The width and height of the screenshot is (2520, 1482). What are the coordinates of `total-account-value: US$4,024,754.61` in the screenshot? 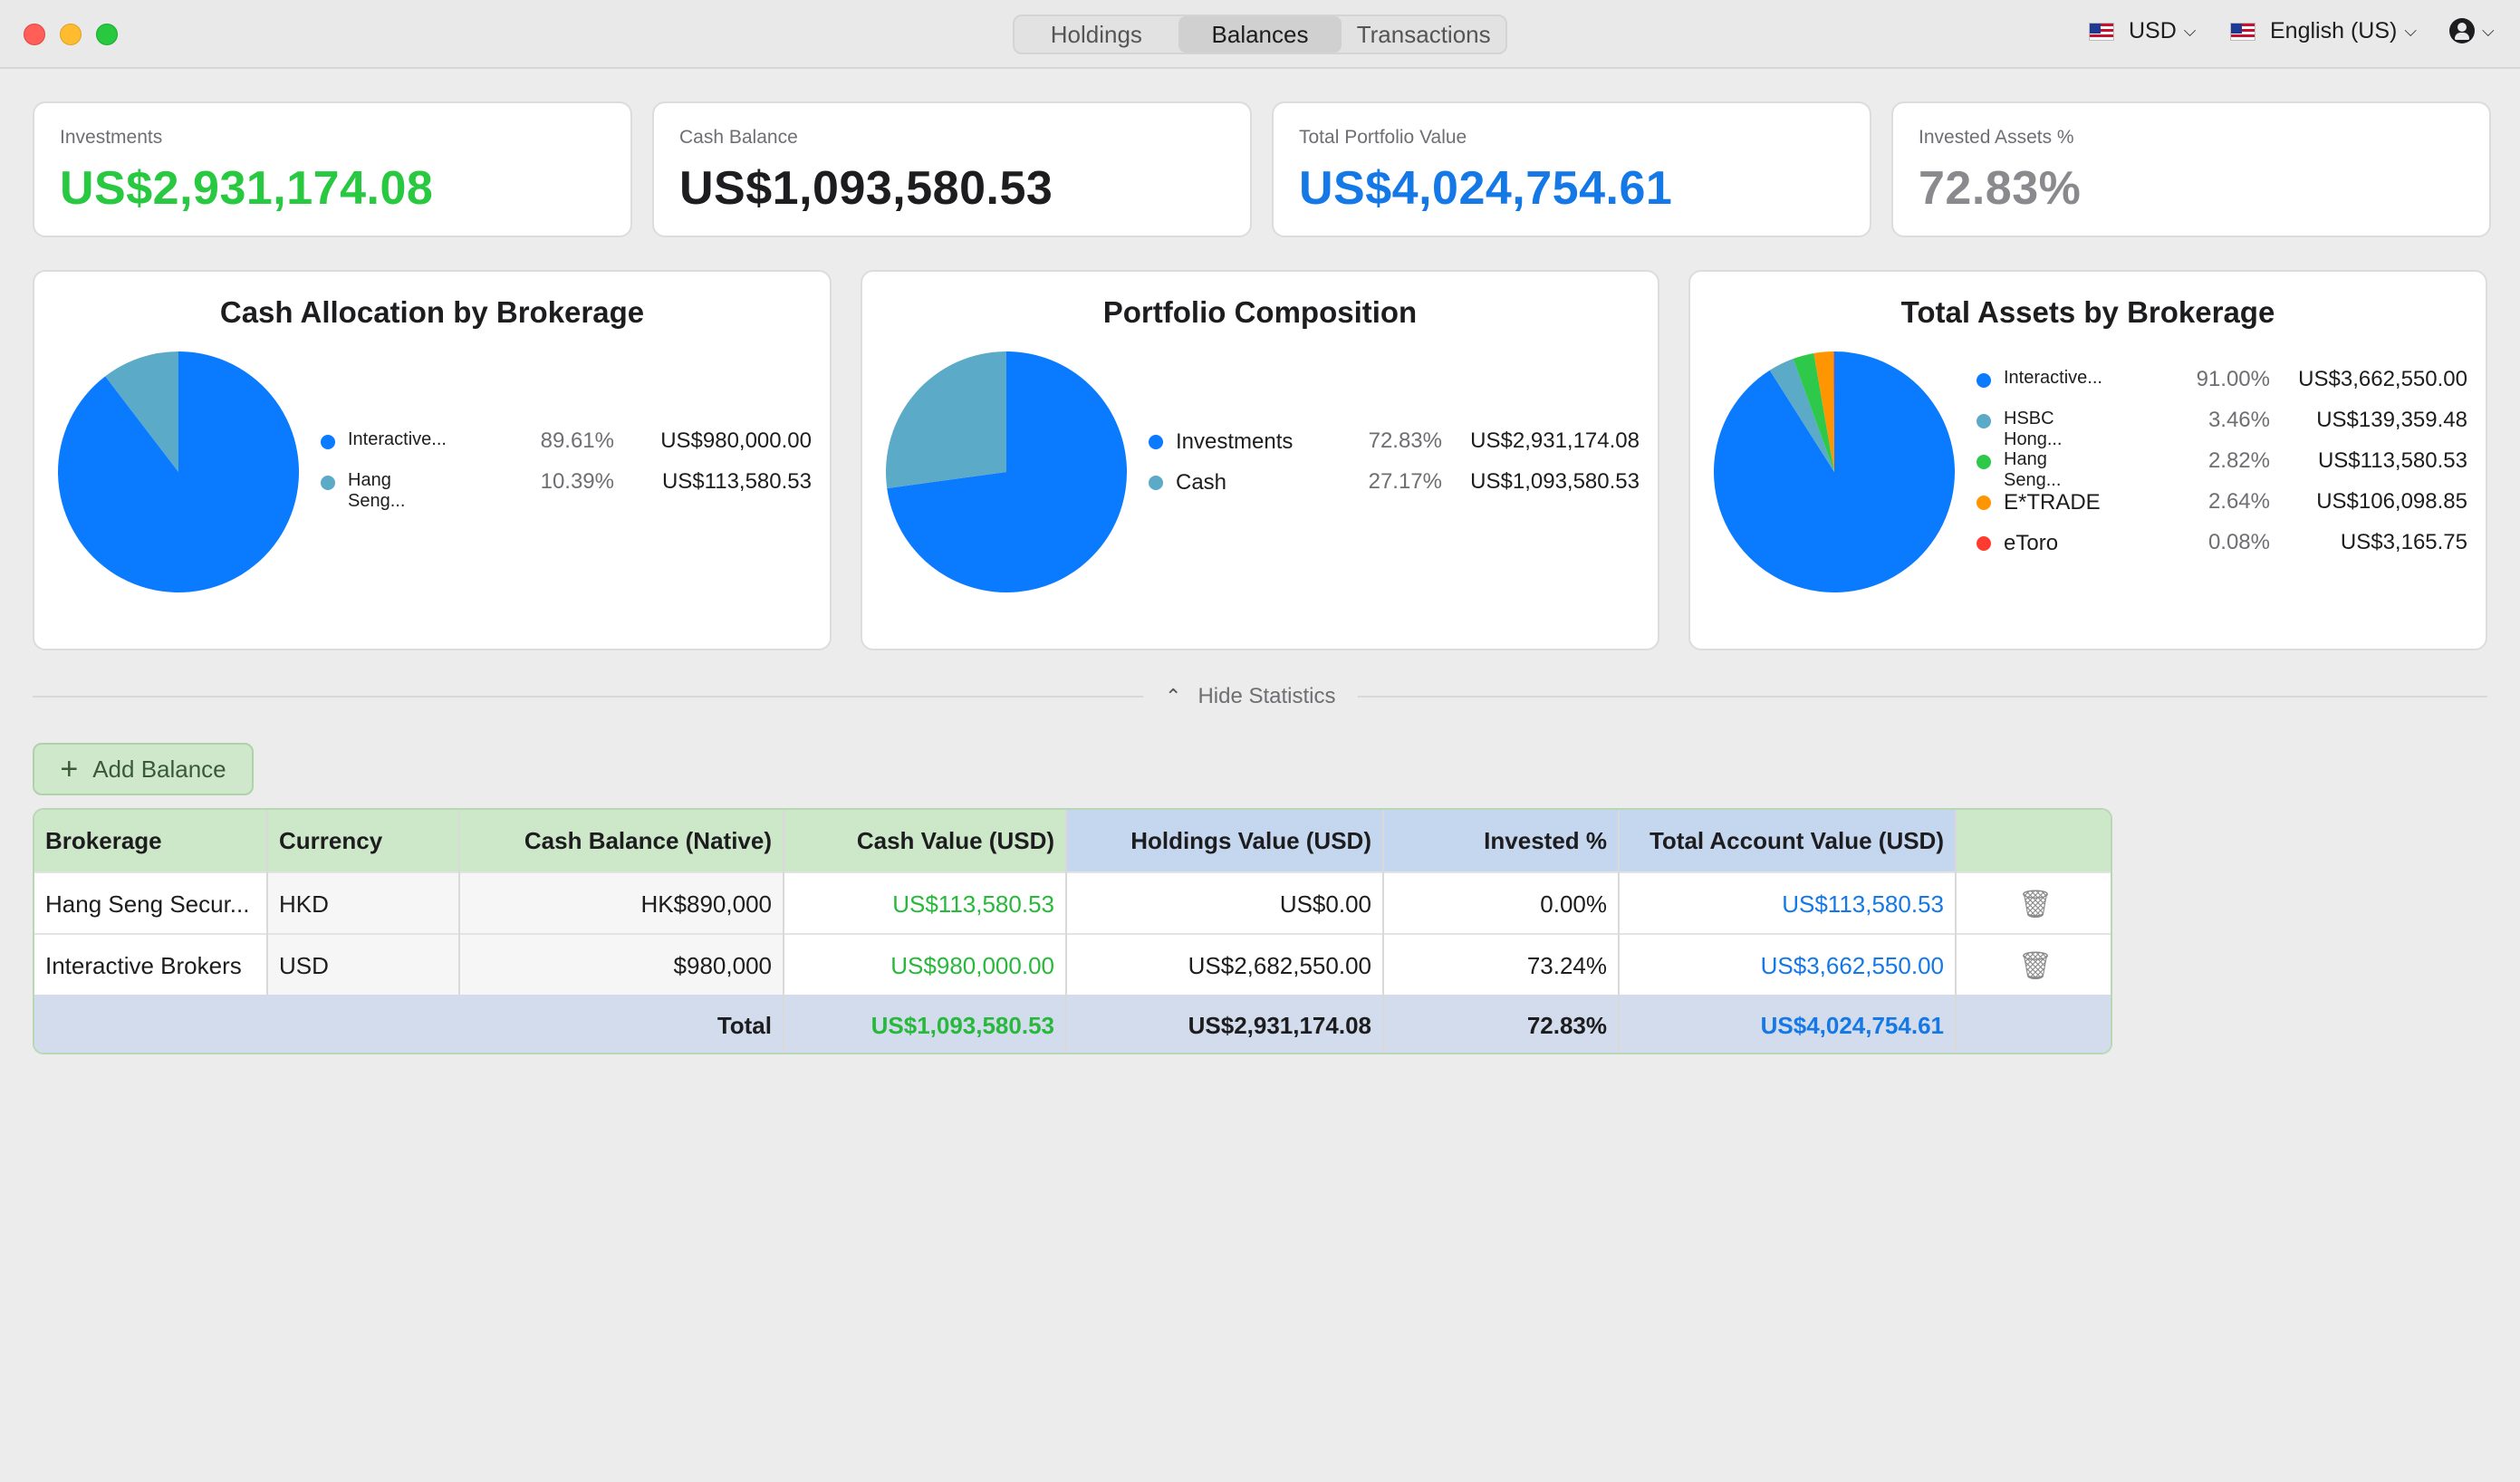 It's located at (1852, 1025).